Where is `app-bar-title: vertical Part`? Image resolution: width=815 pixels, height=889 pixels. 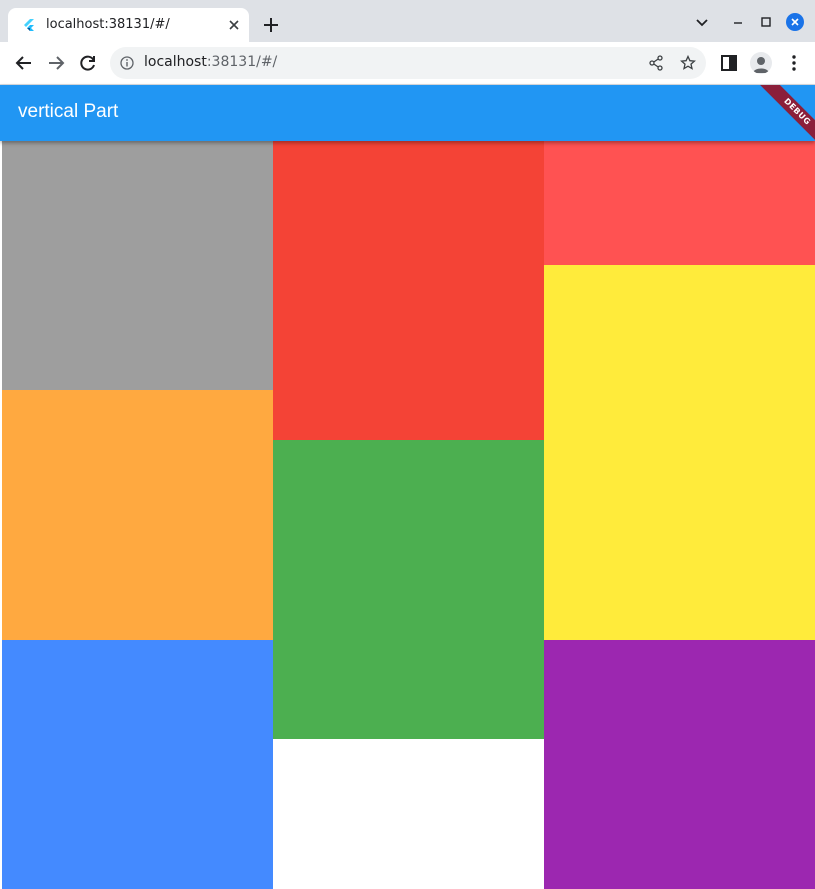
app-bar-title: vertical Part is located at coordinates (68, 111).